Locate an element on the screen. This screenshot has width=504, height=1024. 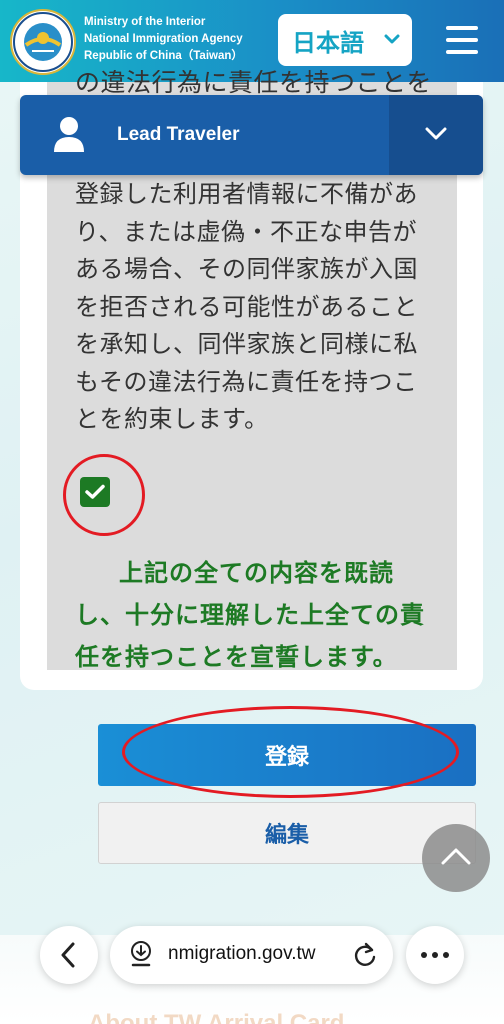
download-icon is located at coordinates (141, 954).